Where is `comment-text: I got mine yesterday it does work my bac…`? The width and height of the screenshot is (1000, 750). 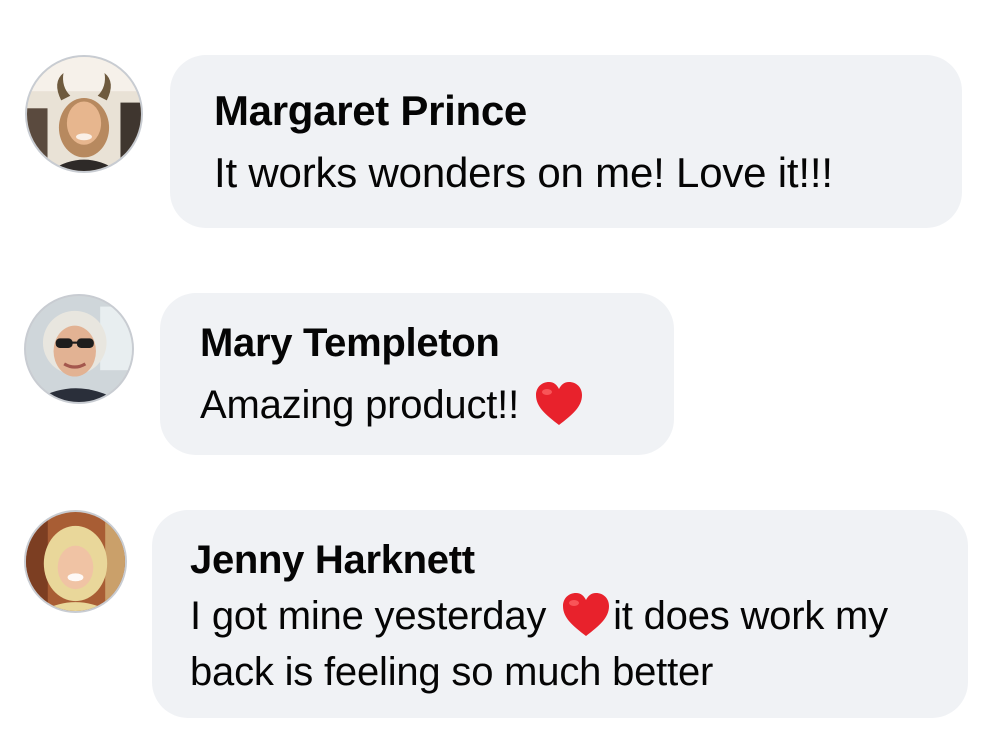
comment-text: I got mine yesterday it does work my bac… is located at coordinates (570, 644).